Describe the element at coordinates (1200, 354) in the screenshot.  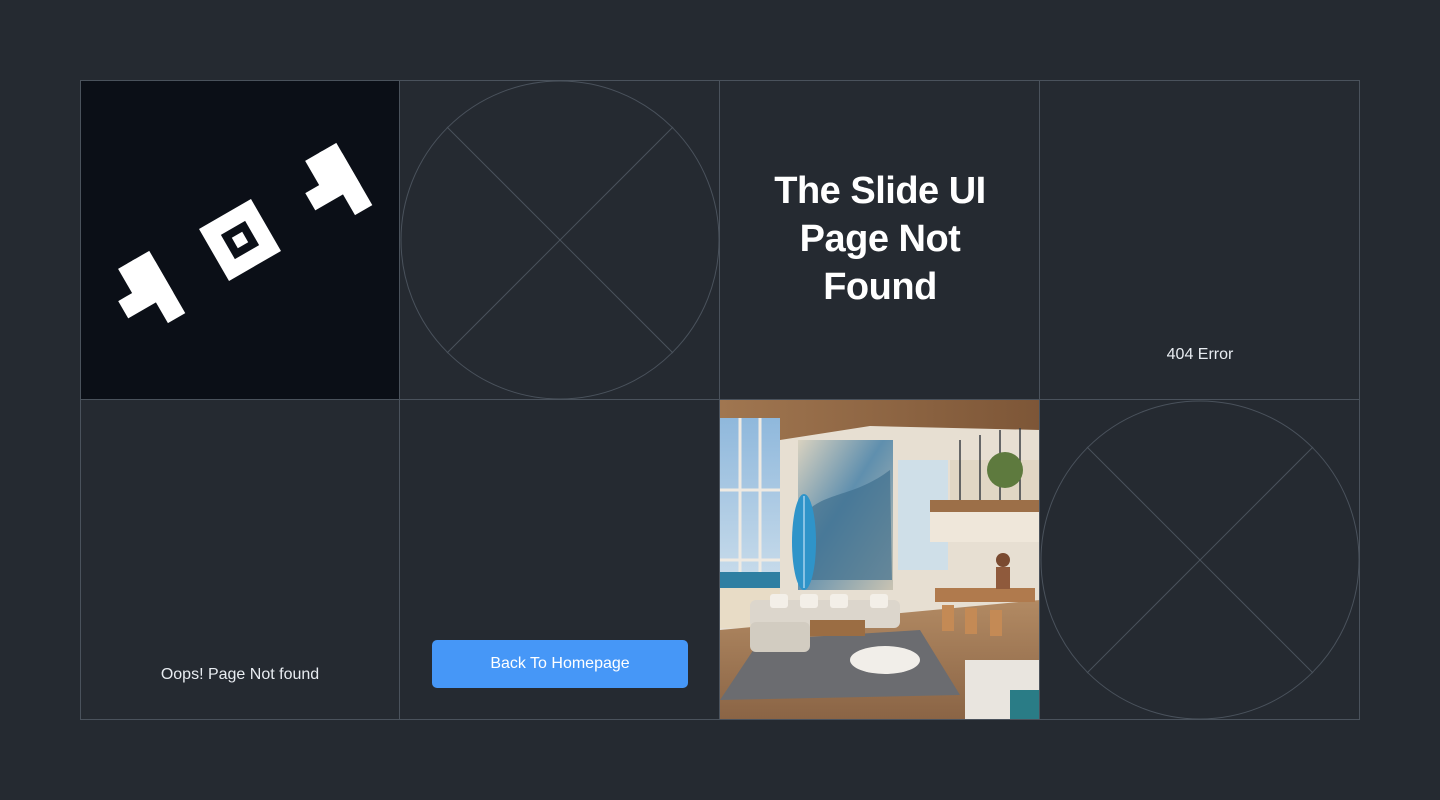
I see `error-label: 404 Error` at that location.